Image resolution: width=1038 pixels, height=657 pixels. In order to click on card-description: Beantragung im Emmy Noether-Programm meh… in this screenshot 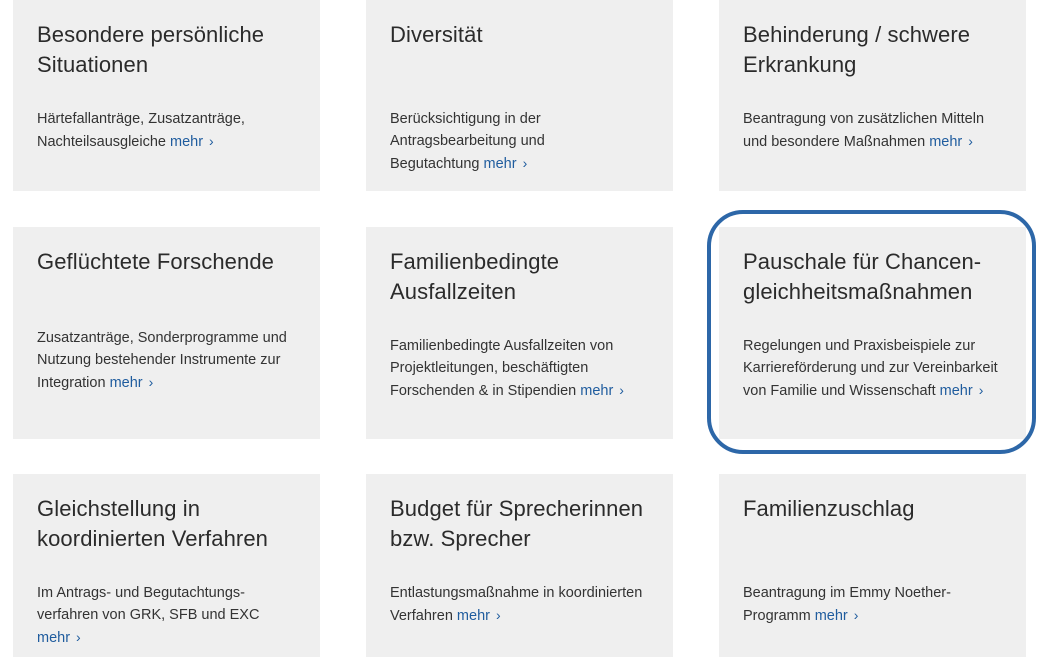, I will do `click(868, 604)`.